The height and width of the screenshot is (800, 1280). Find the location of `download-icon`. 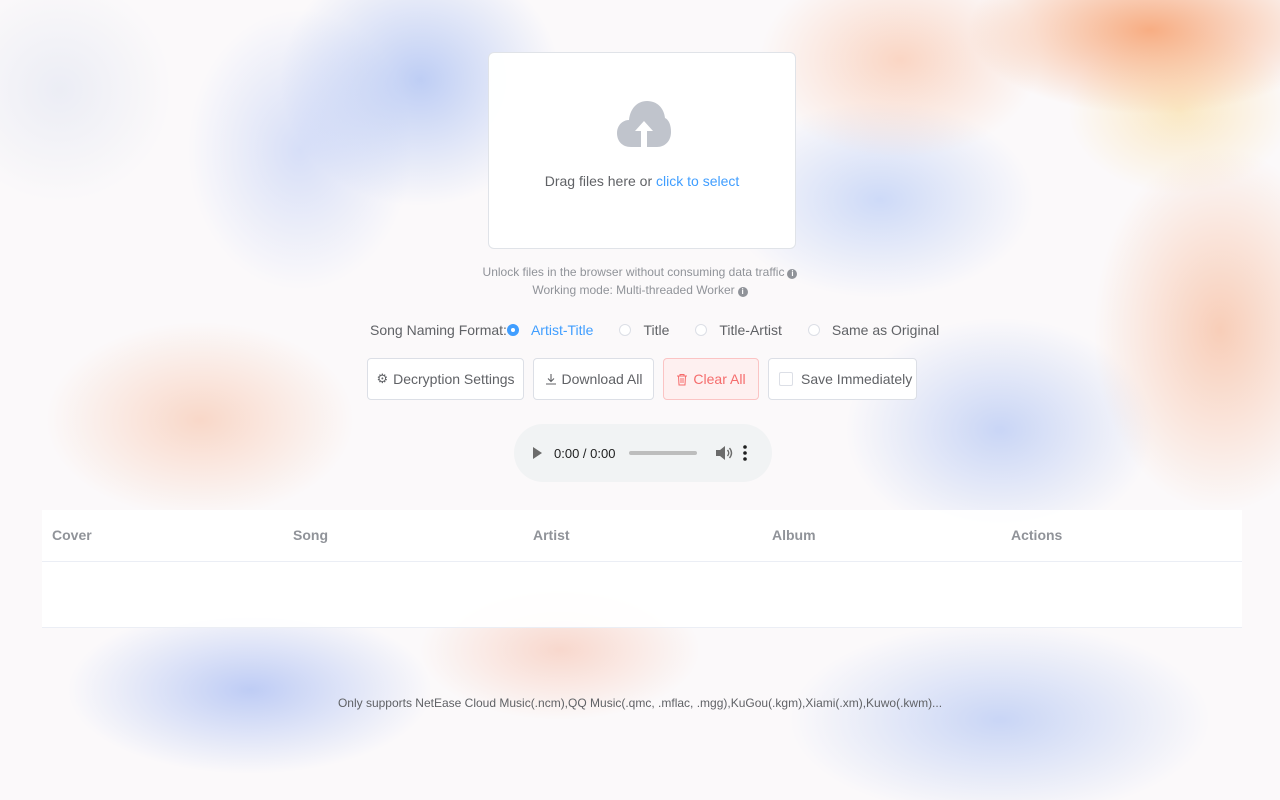

download-icon is located at coordinates (550, 379).